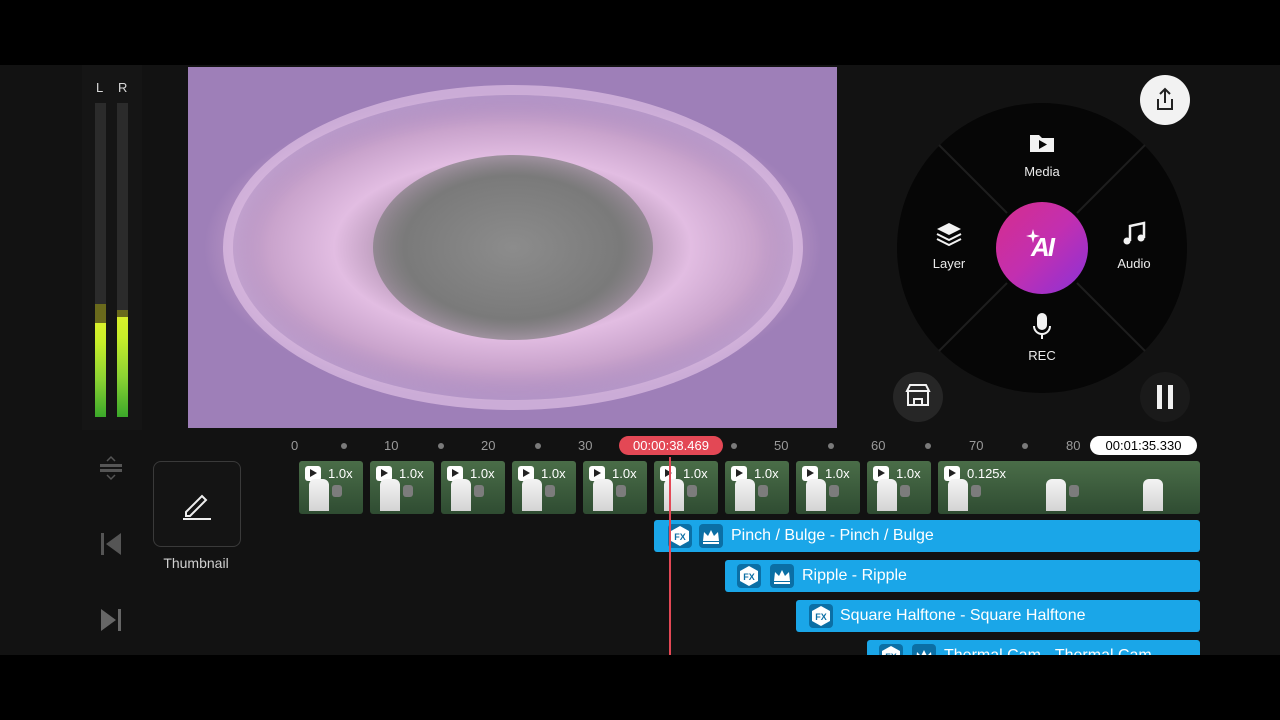 The width and height of the screenshot is (1280, 720). Describe the element at coordinates (1134, 263) in the screenshot. I see `audio-label: Audio` at that location.